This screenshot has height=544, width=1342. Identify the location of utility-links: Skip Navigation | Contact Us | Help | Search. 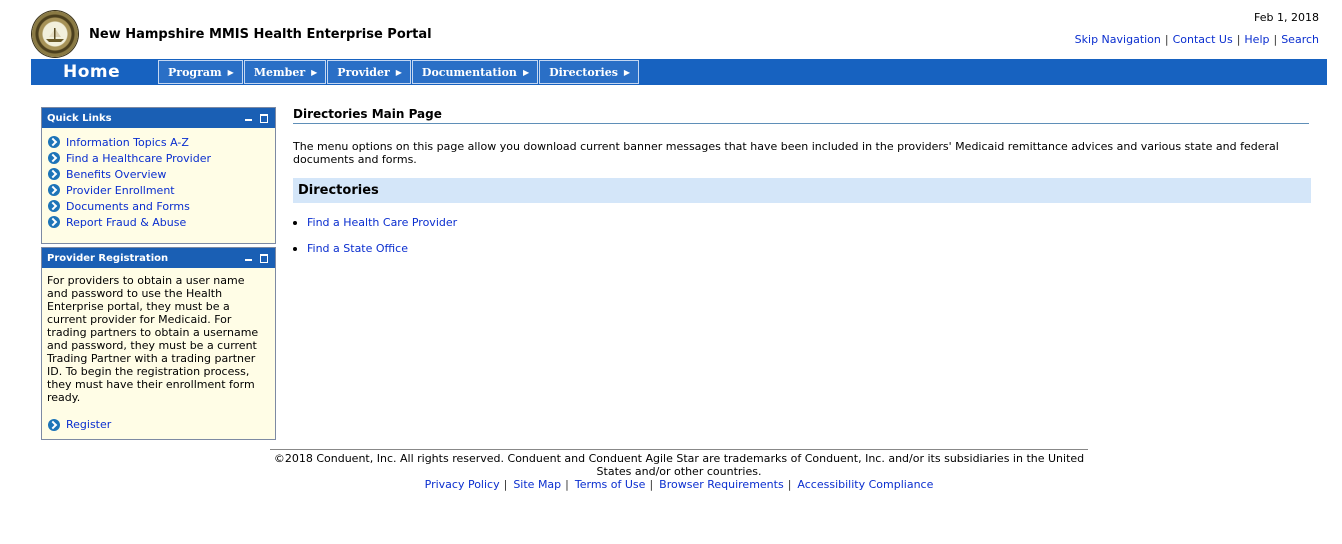
(1197, 39).